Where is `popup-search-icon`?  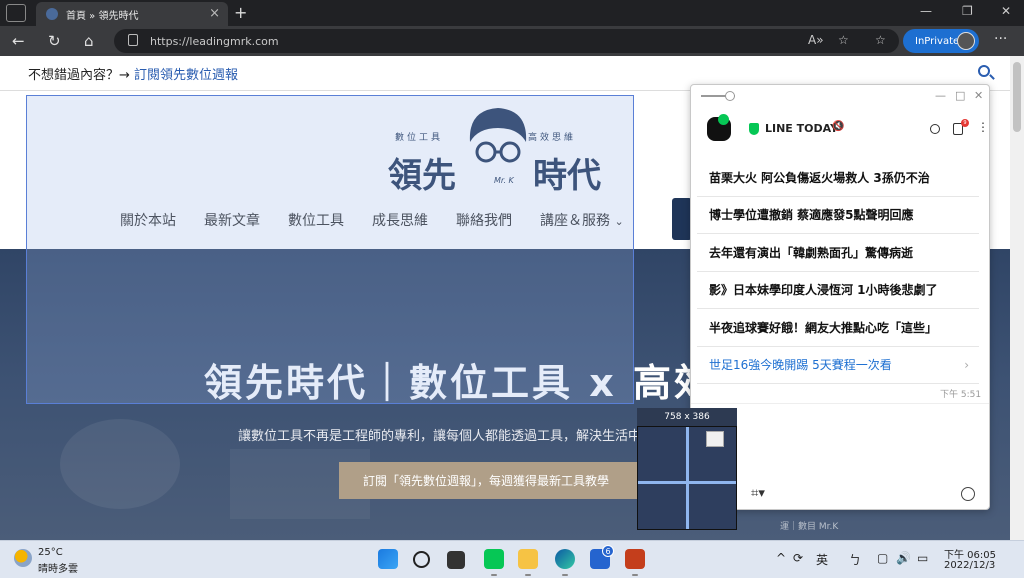 popup-search-icon is located at coordinates (935, 129).